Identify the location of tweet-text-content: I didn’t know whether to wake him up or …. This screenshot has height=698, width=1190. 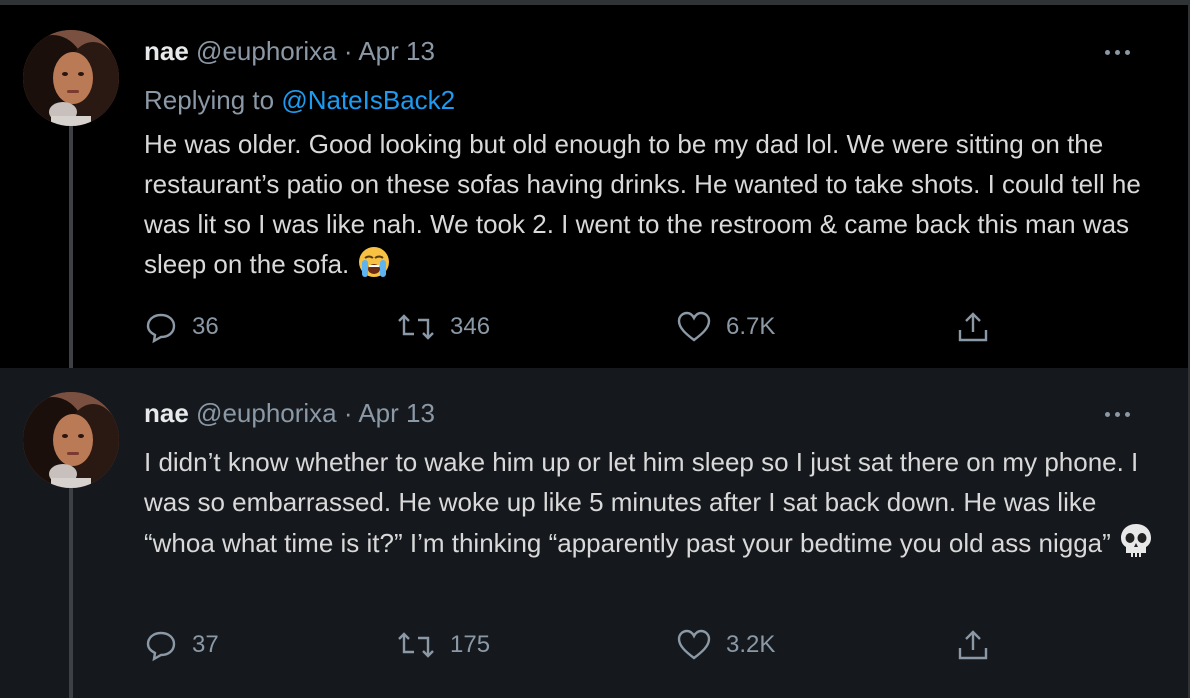
(641, 502).